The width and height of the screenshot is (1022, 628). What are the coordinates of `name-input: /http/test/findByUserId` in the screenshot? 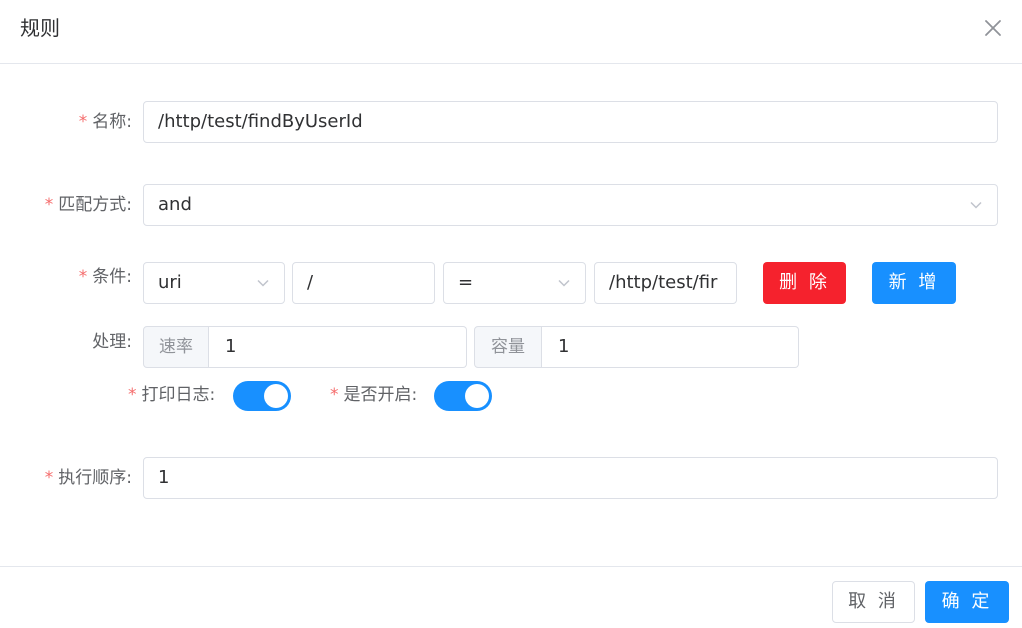 It's located at (570, 122).